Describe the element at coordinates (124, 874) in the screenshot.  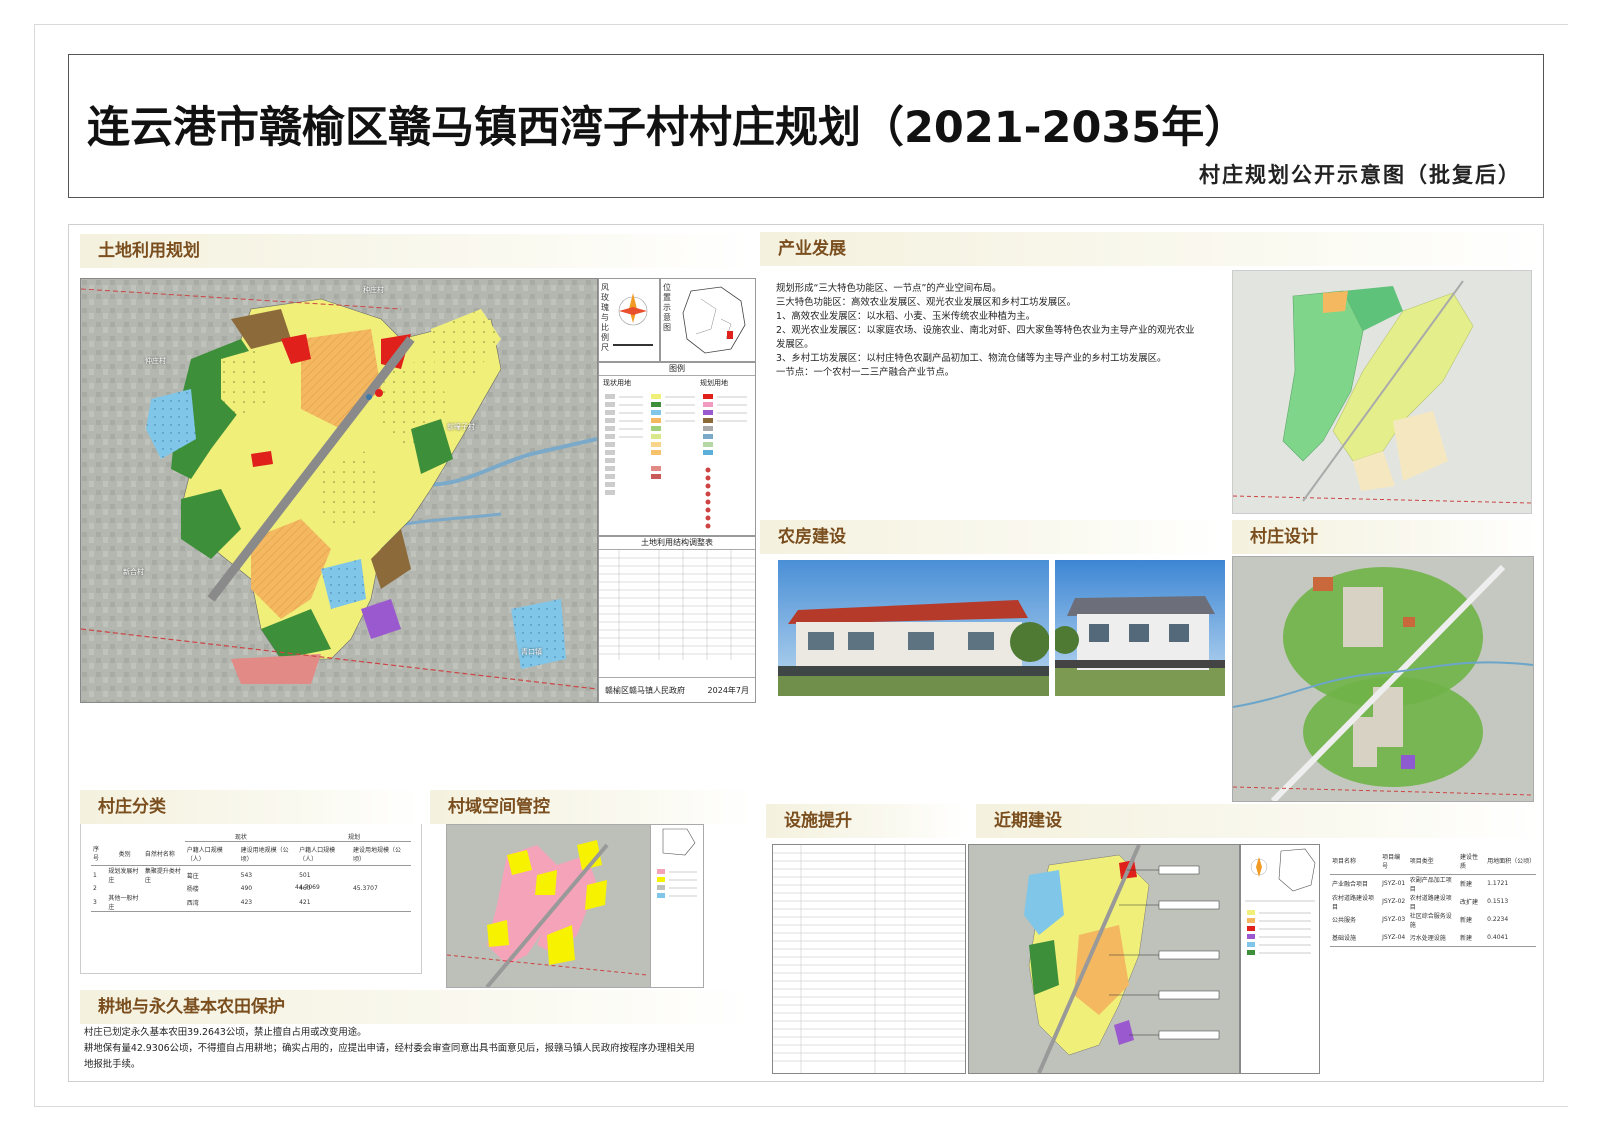
I see `classification-row-1-type: 规划发展村庄` at that location.